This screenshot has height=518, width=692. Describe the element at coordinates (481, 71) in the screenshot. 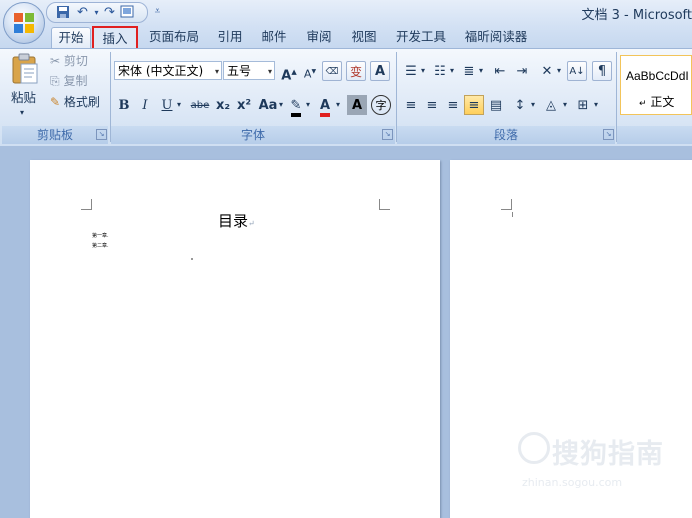

I see `multilevel-dropdown-icon: ▾` at that location.